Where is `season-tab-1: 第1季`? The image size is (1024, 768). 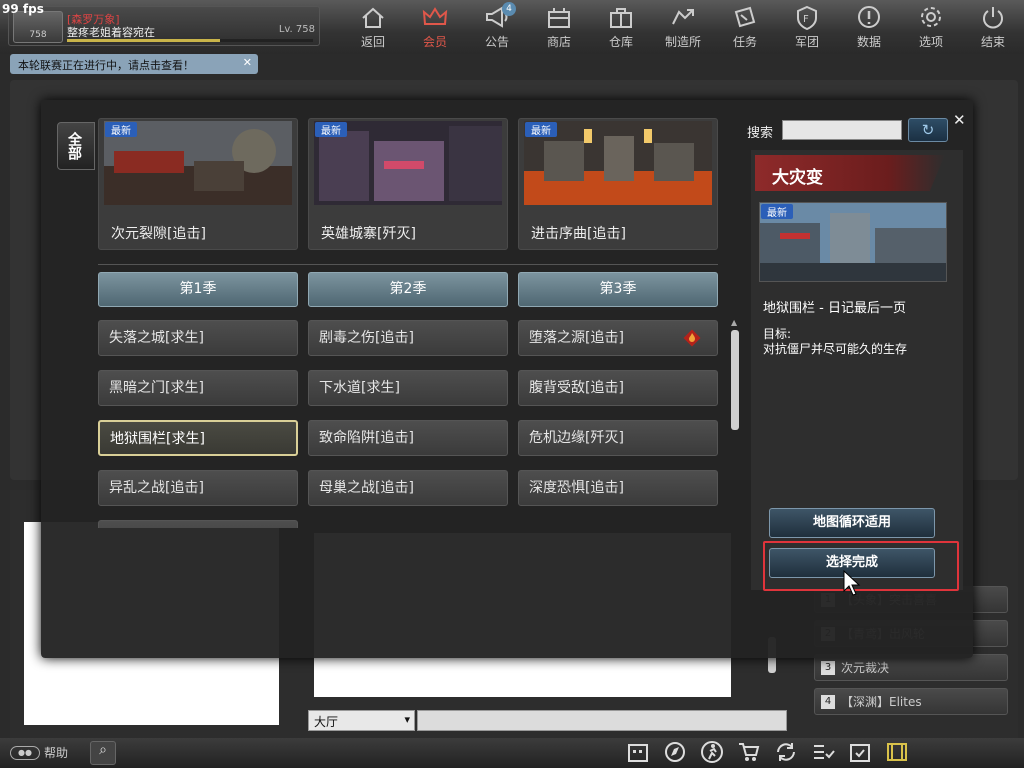 season-tab-1: 第1季 is located at coordinates (198, 289).